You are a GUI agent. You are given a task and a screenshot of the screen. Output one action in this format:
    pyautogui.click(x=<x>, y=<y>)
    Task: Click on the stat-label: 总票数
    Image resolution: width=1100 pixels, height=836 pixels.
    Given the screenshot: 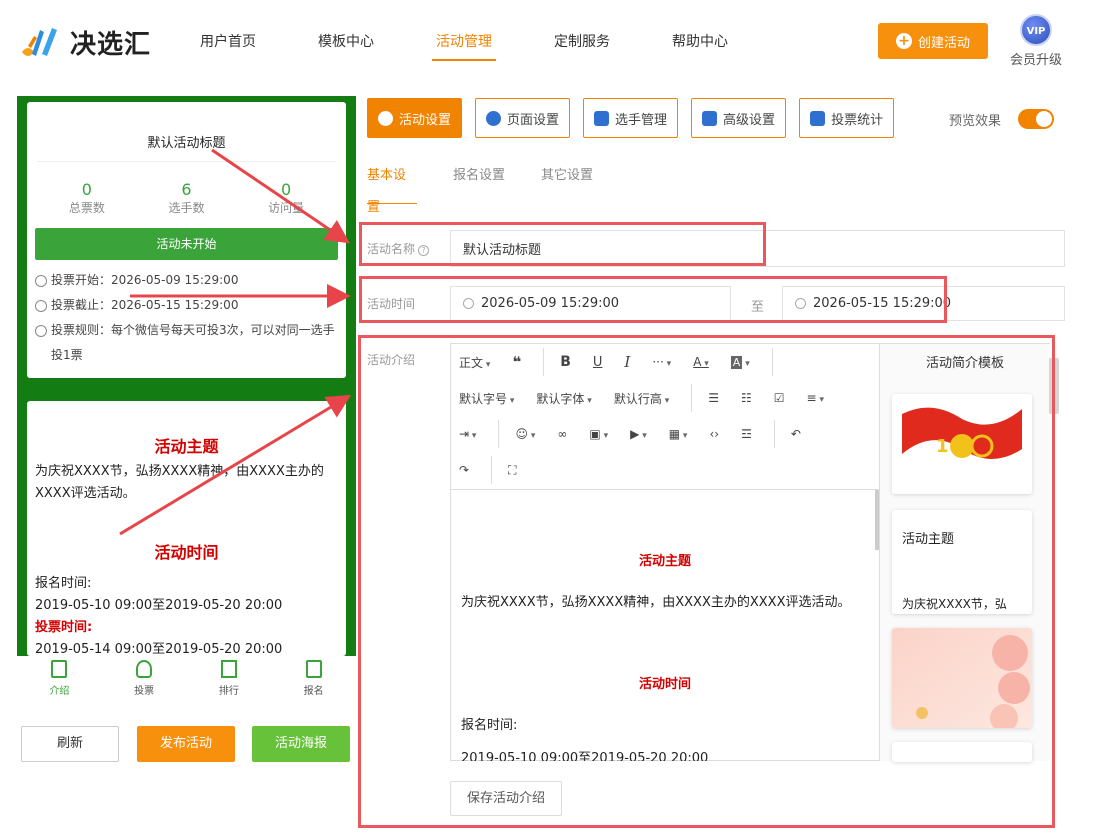 What is the action you would take?
    pyautogui.click(x=86, y=208)
    